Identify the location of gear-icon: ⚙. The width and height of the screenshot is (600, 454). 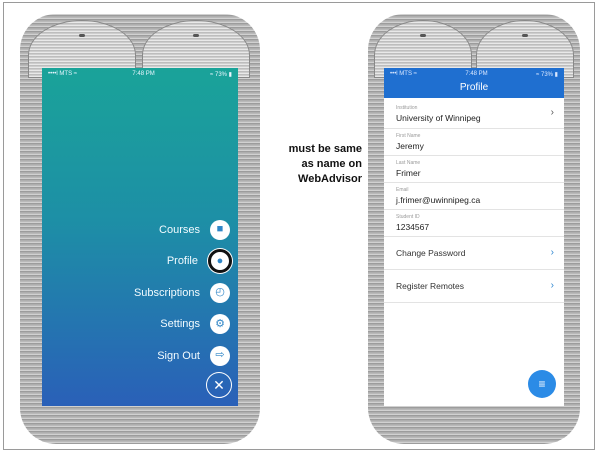
(220, 324).